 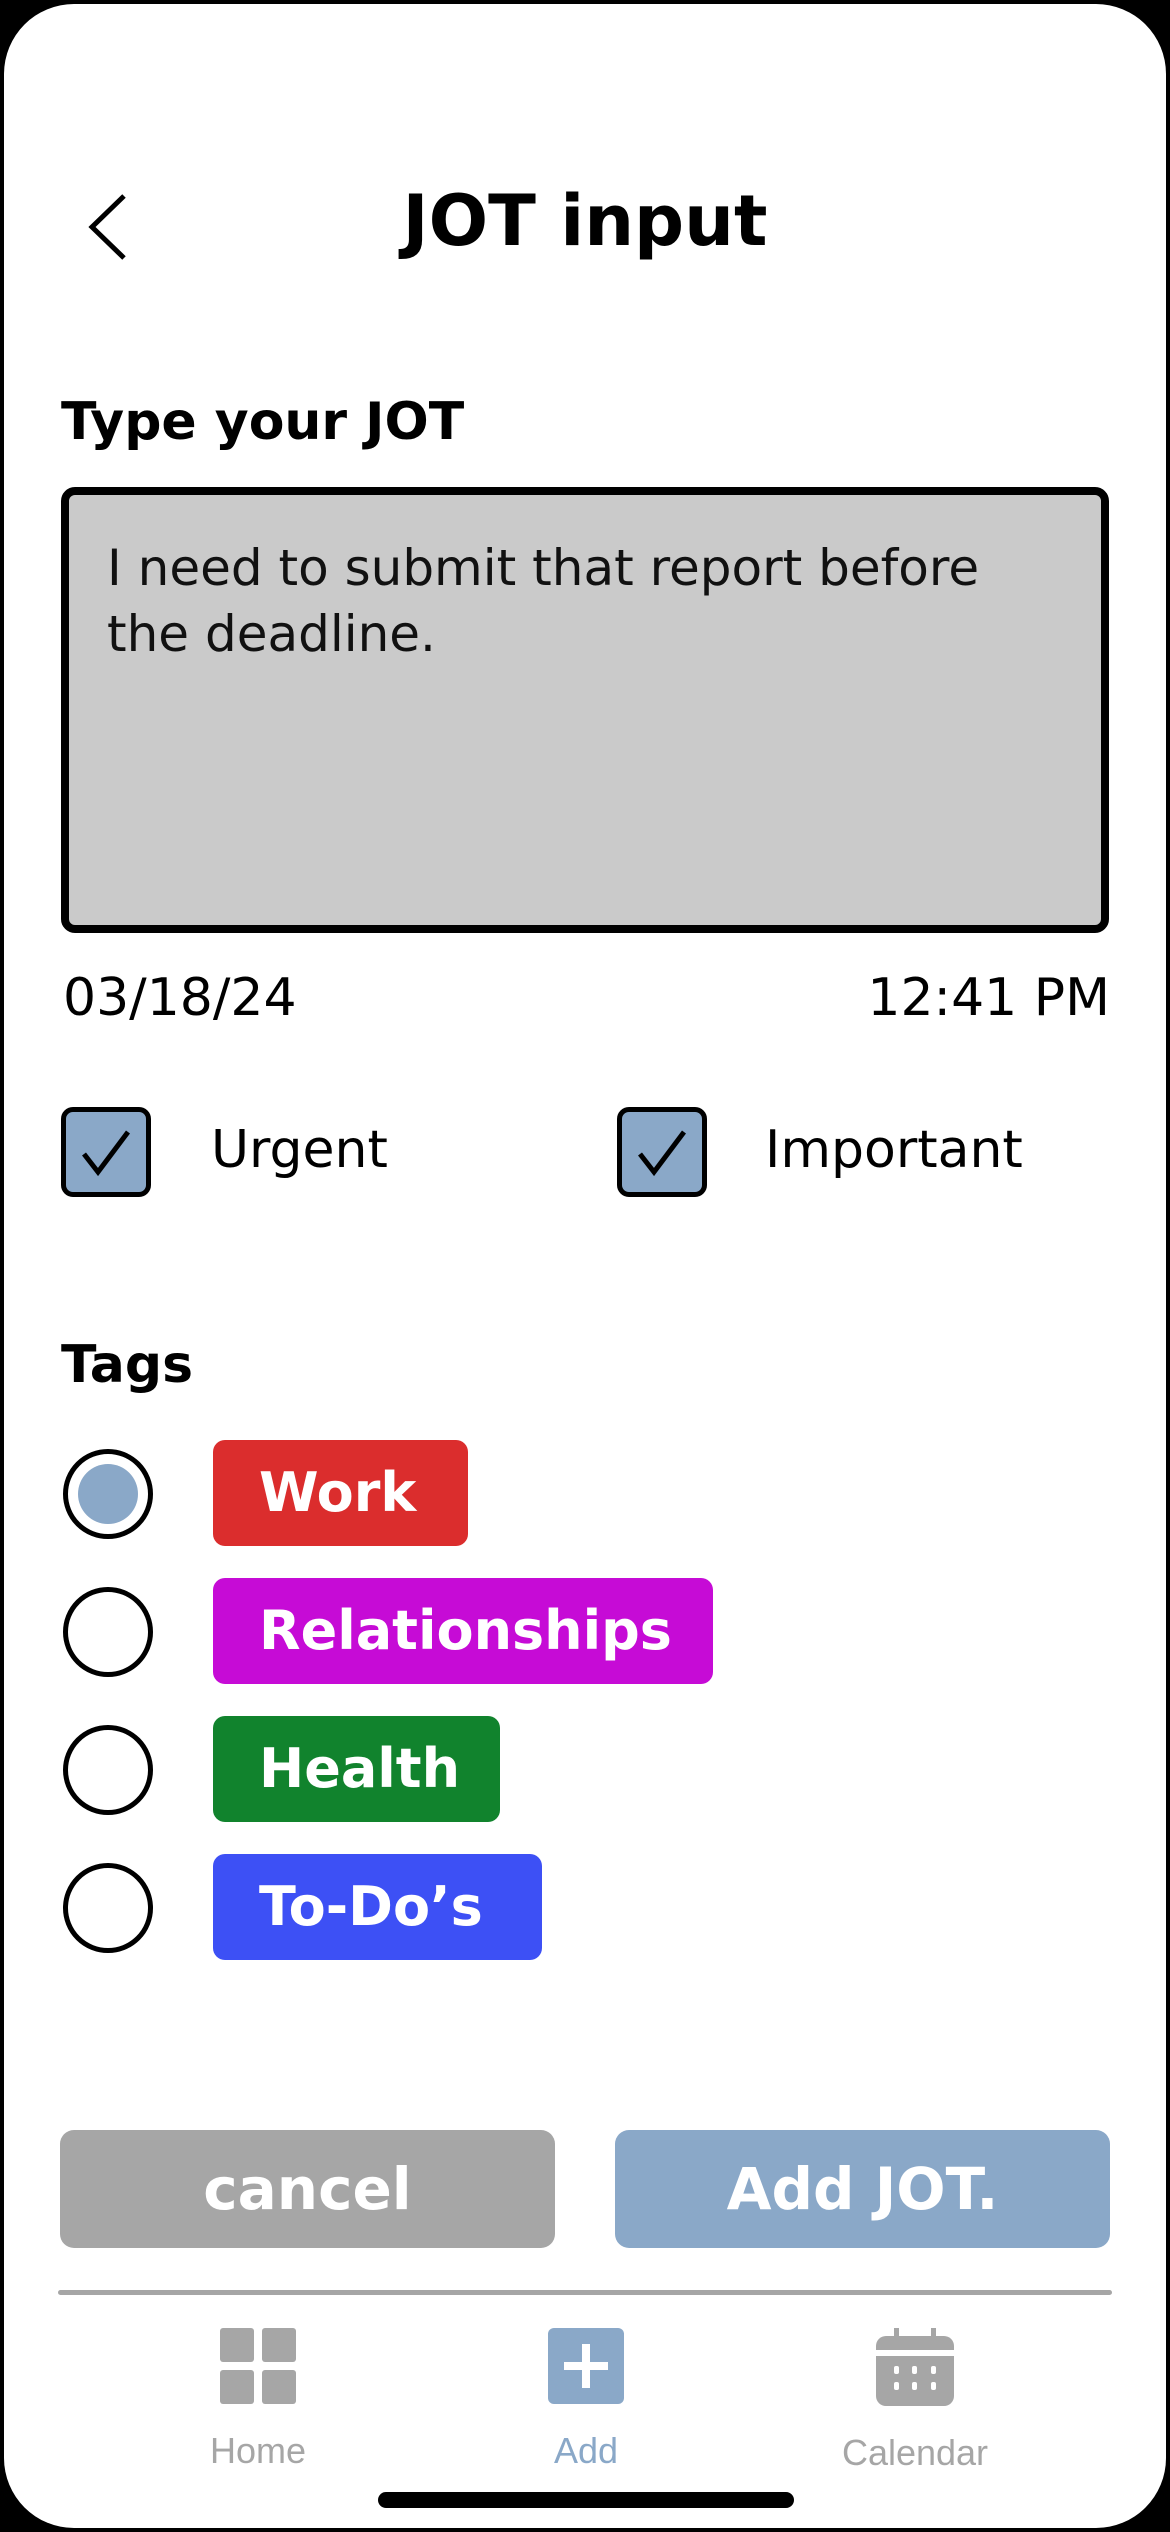 What do you see at coordinates (585, 2292) in the screenshot?
I see `divider` at bounding box center [585, 2292].